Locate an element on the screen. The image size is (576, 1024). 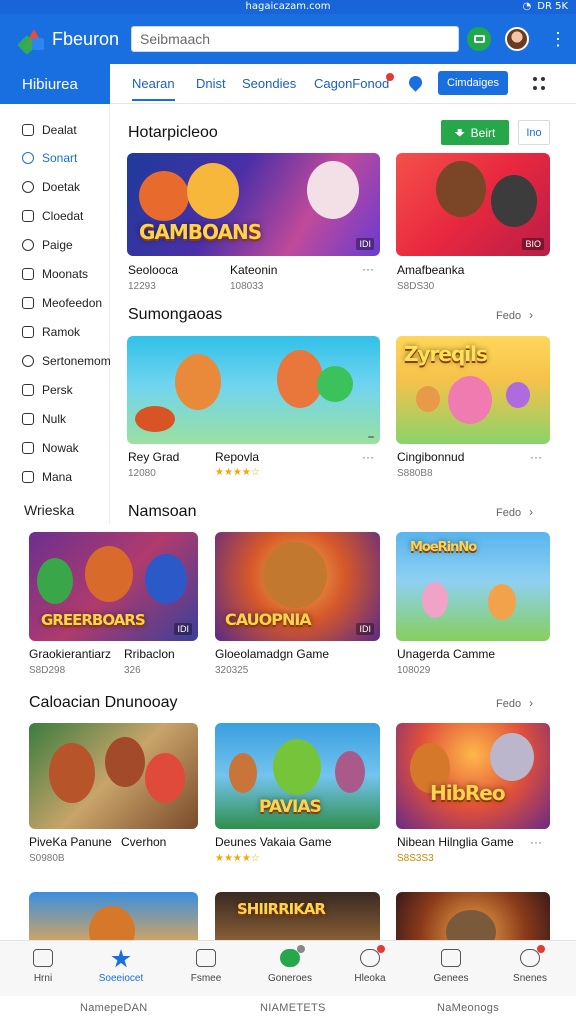
video-camera-button is located at coordinates (479, 39).